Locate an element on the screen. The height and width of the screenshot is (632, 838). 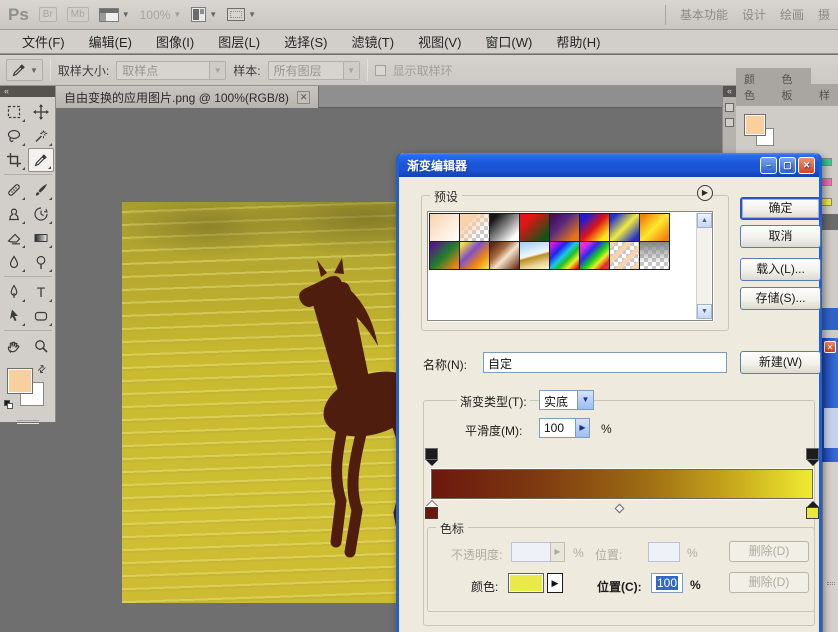
workspace-chip: 设计 is located at coordinates (754, 14).